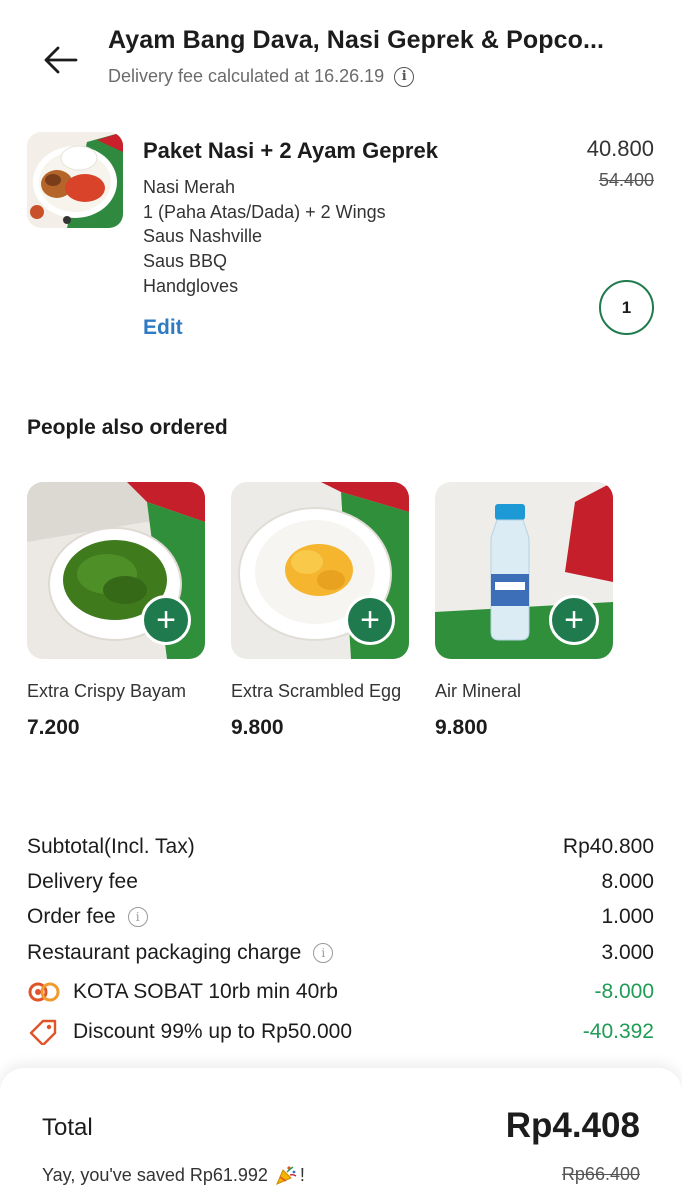 The image size is (682, 1200). I want to click on bill-label: Discount 99% up to Rp50.000, so click(213, 1031).